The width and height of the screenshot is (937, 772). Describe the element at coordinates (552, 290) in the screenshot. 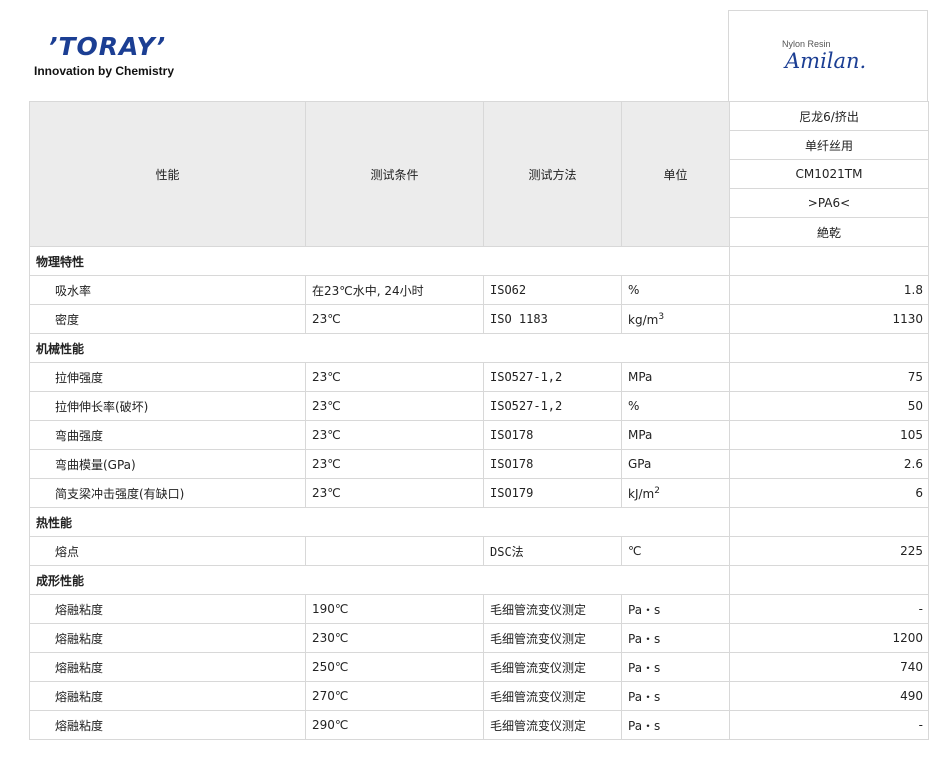

I see `method-cell: ISO62` at that location.